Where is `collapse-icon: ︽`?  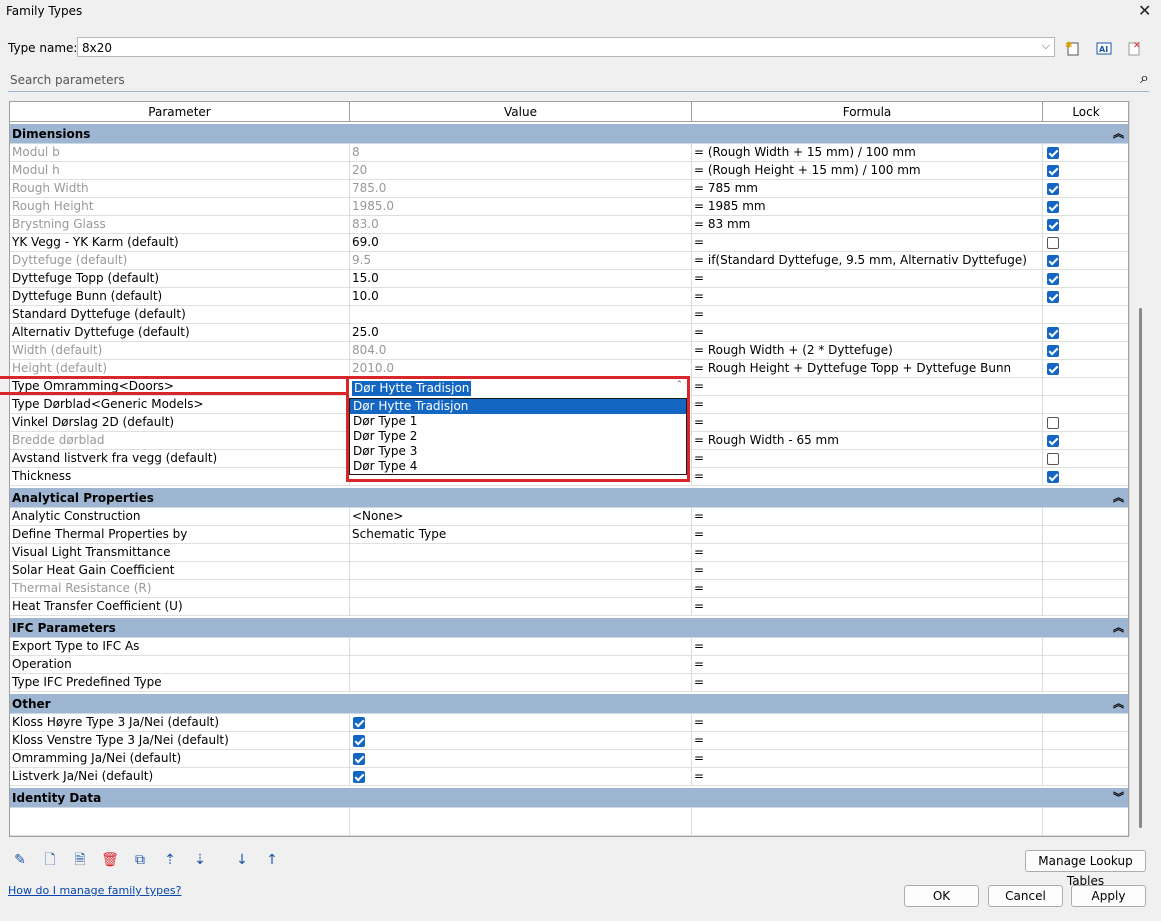 collapse-icon: ︽ is located at coordinates (1118, 498).